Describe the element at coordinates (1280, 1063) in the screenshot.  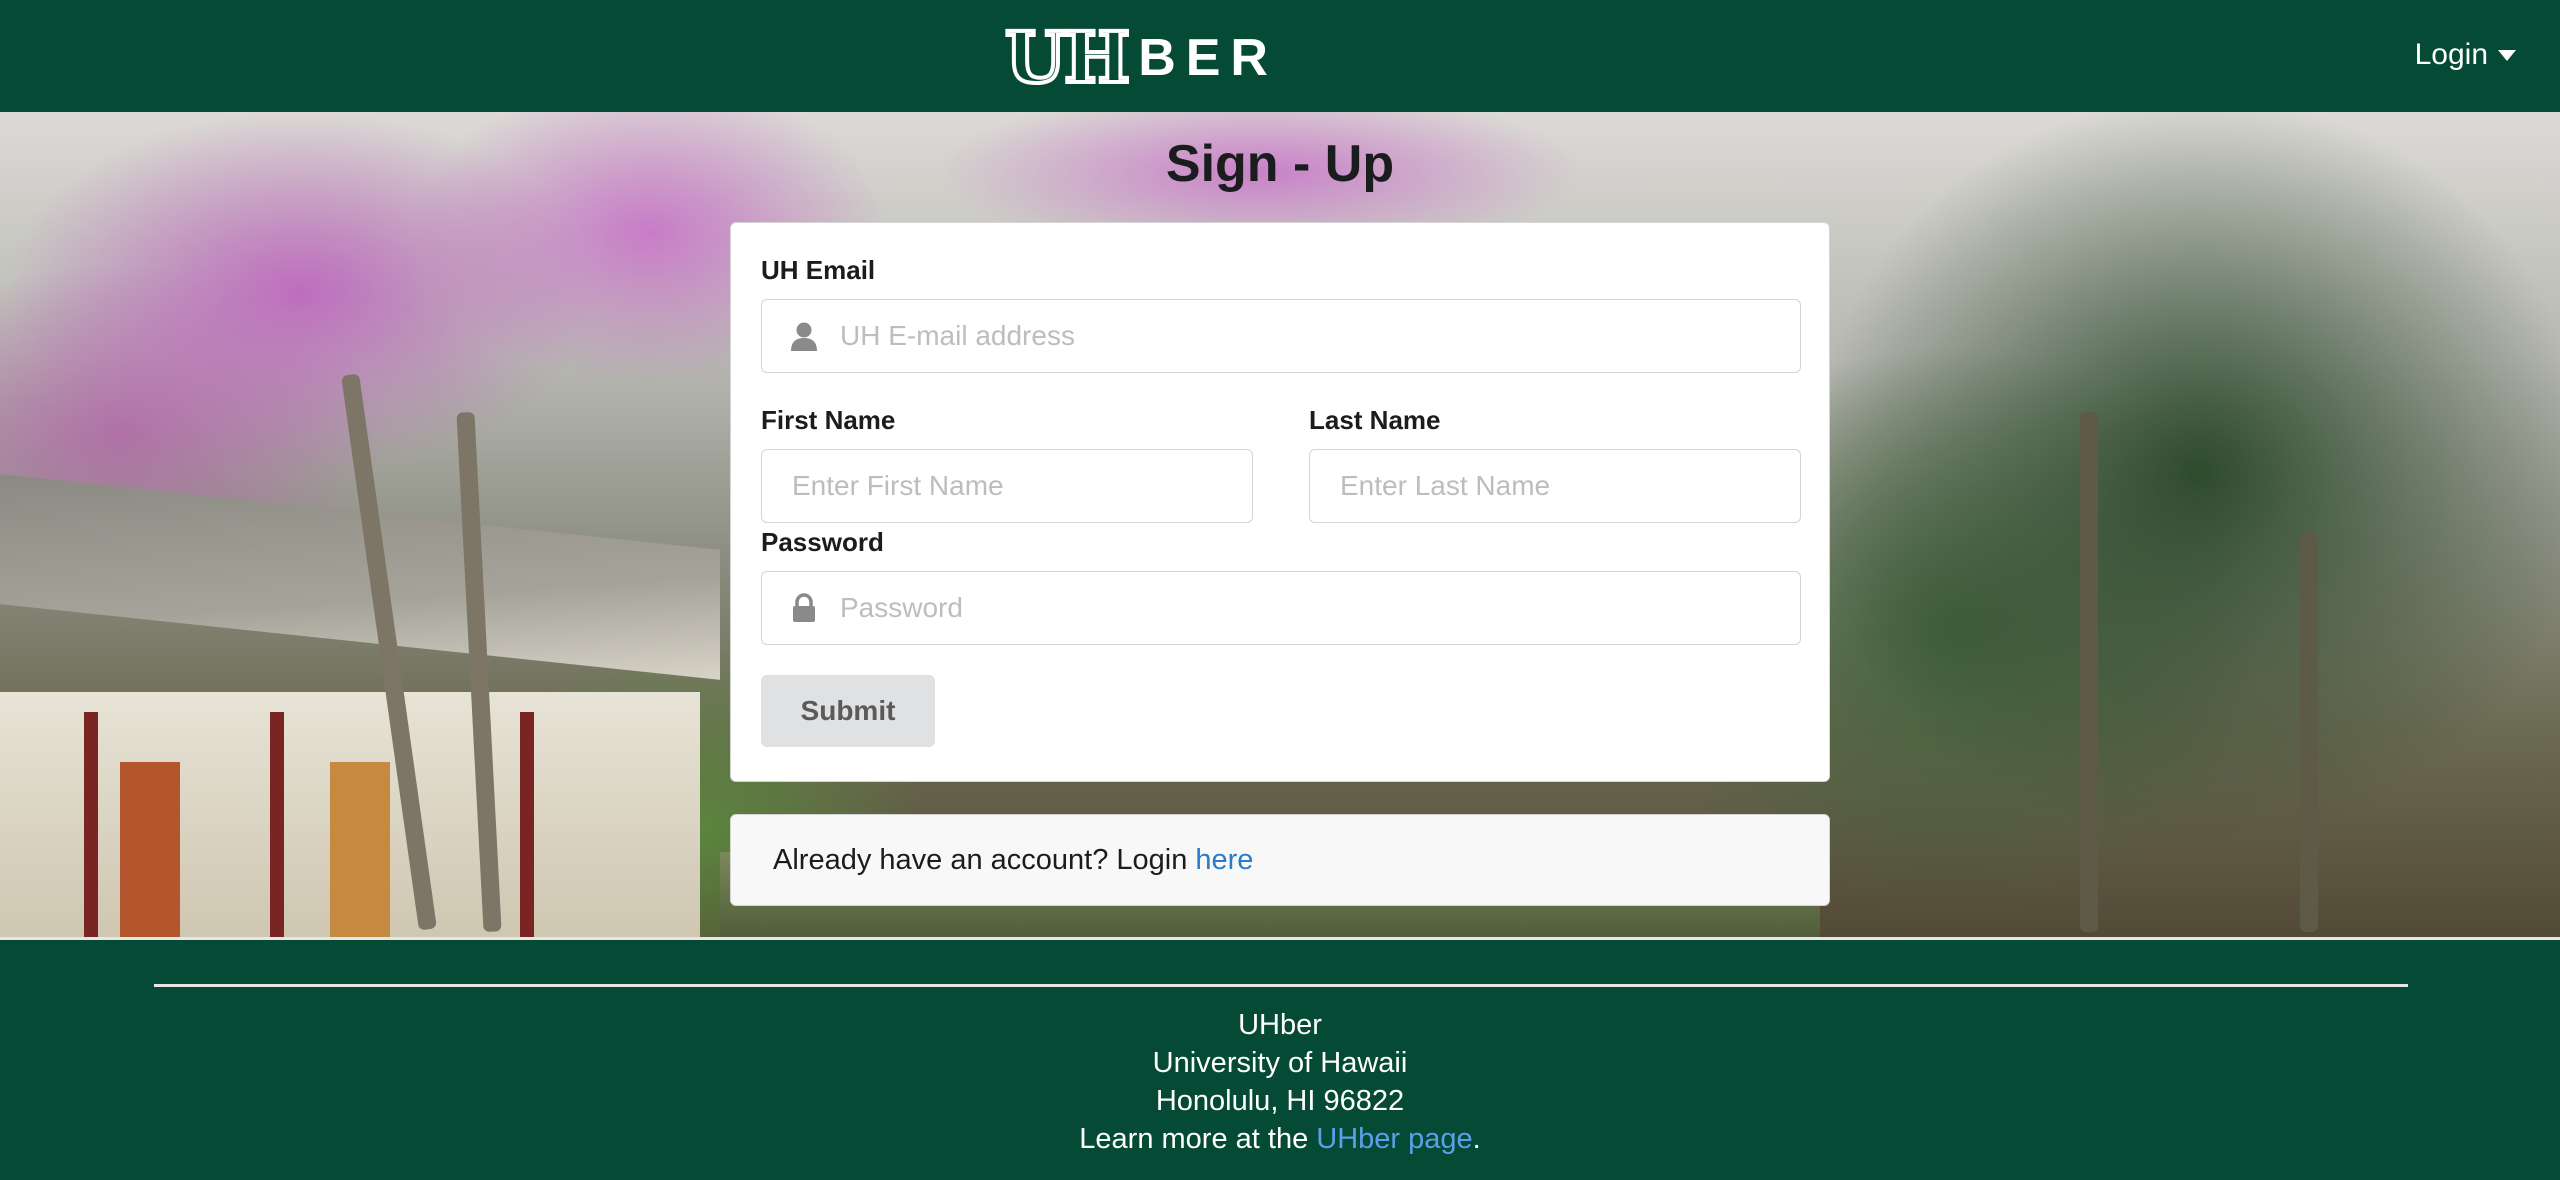
I see `footer-university: University of Hawaii` at that location.